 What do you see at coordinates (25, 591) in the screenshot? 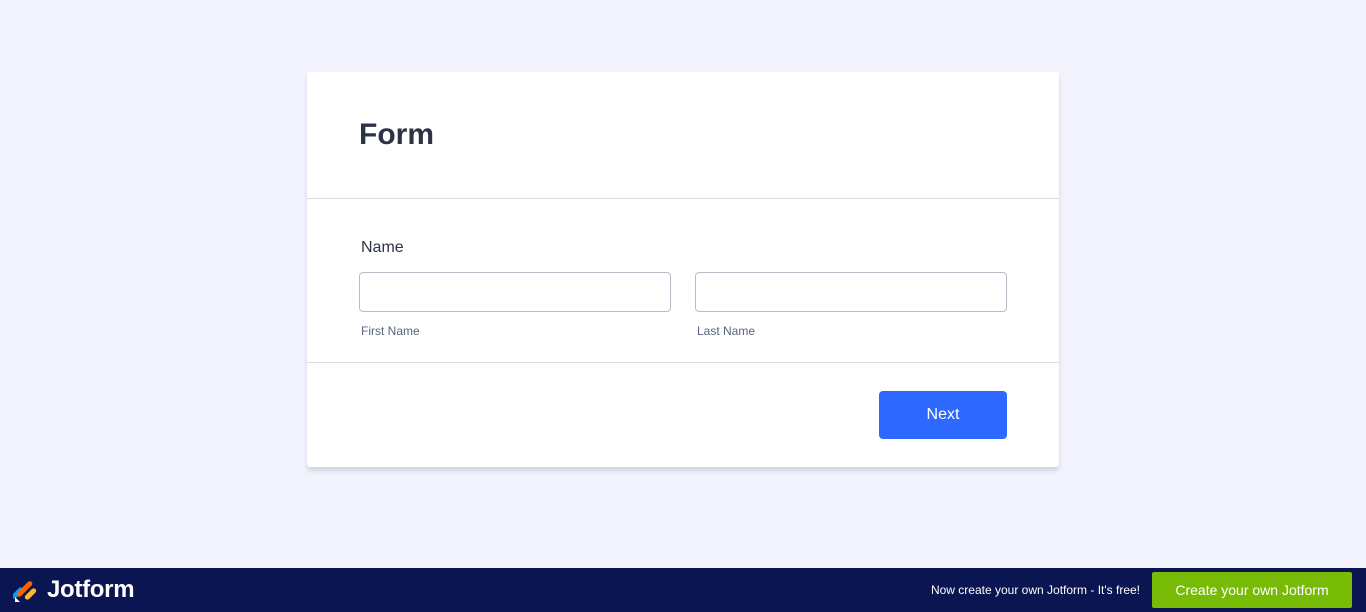
I see `jotform-logo-icon` at bounding box center [25, 591].